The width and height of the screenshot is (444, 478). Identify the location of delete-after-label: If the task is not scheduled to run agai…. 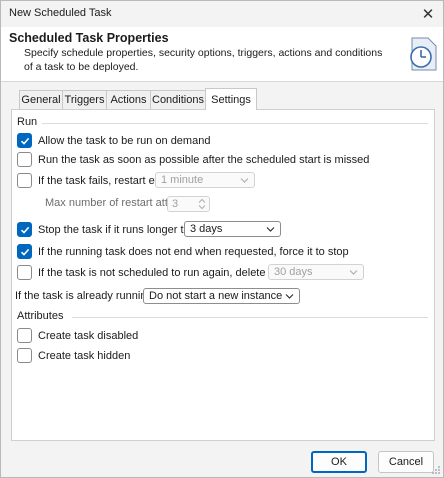
(170, 272).